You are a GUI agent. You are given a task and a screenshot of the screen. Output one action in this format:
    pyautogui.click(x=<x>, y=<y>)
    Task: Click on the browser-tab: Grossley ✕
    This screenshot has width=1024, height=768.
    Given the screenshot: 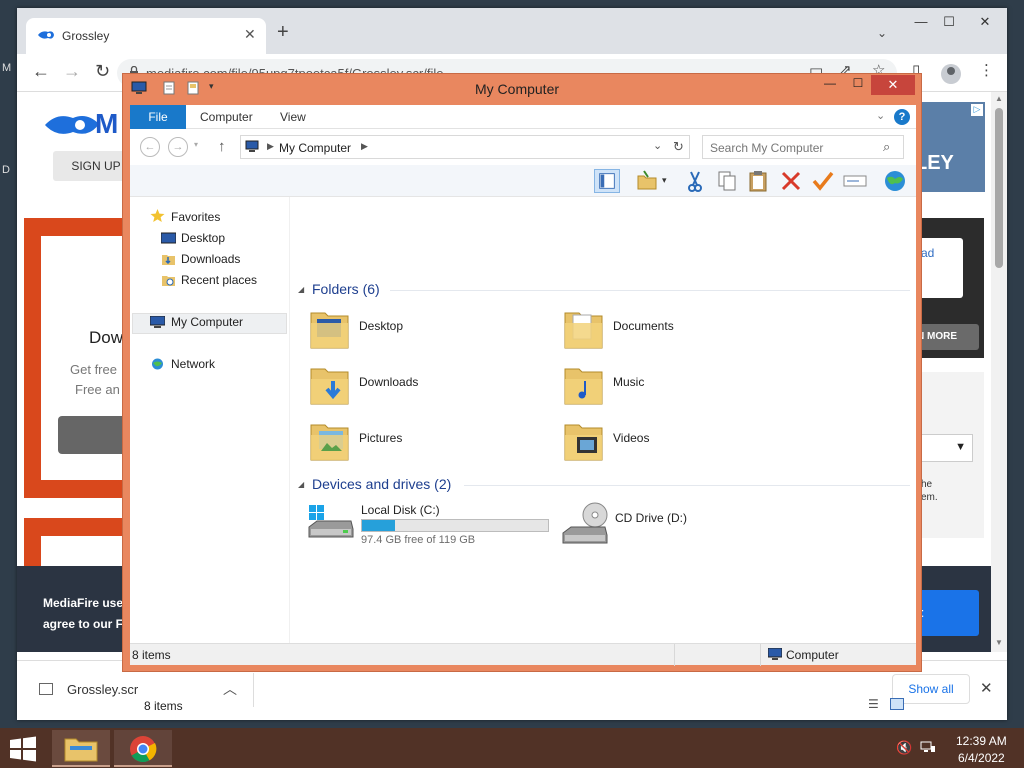 What is the action you would take?
    pyautogui.click(x=146, y=36)
    